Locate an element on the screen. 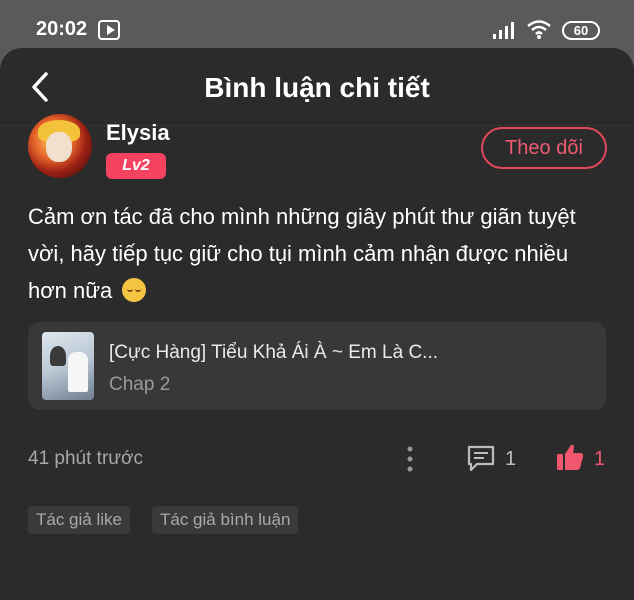 Image resolution: width=634 pixels, height=600 pixels. comment-icon is located at coordinates (481, 458).